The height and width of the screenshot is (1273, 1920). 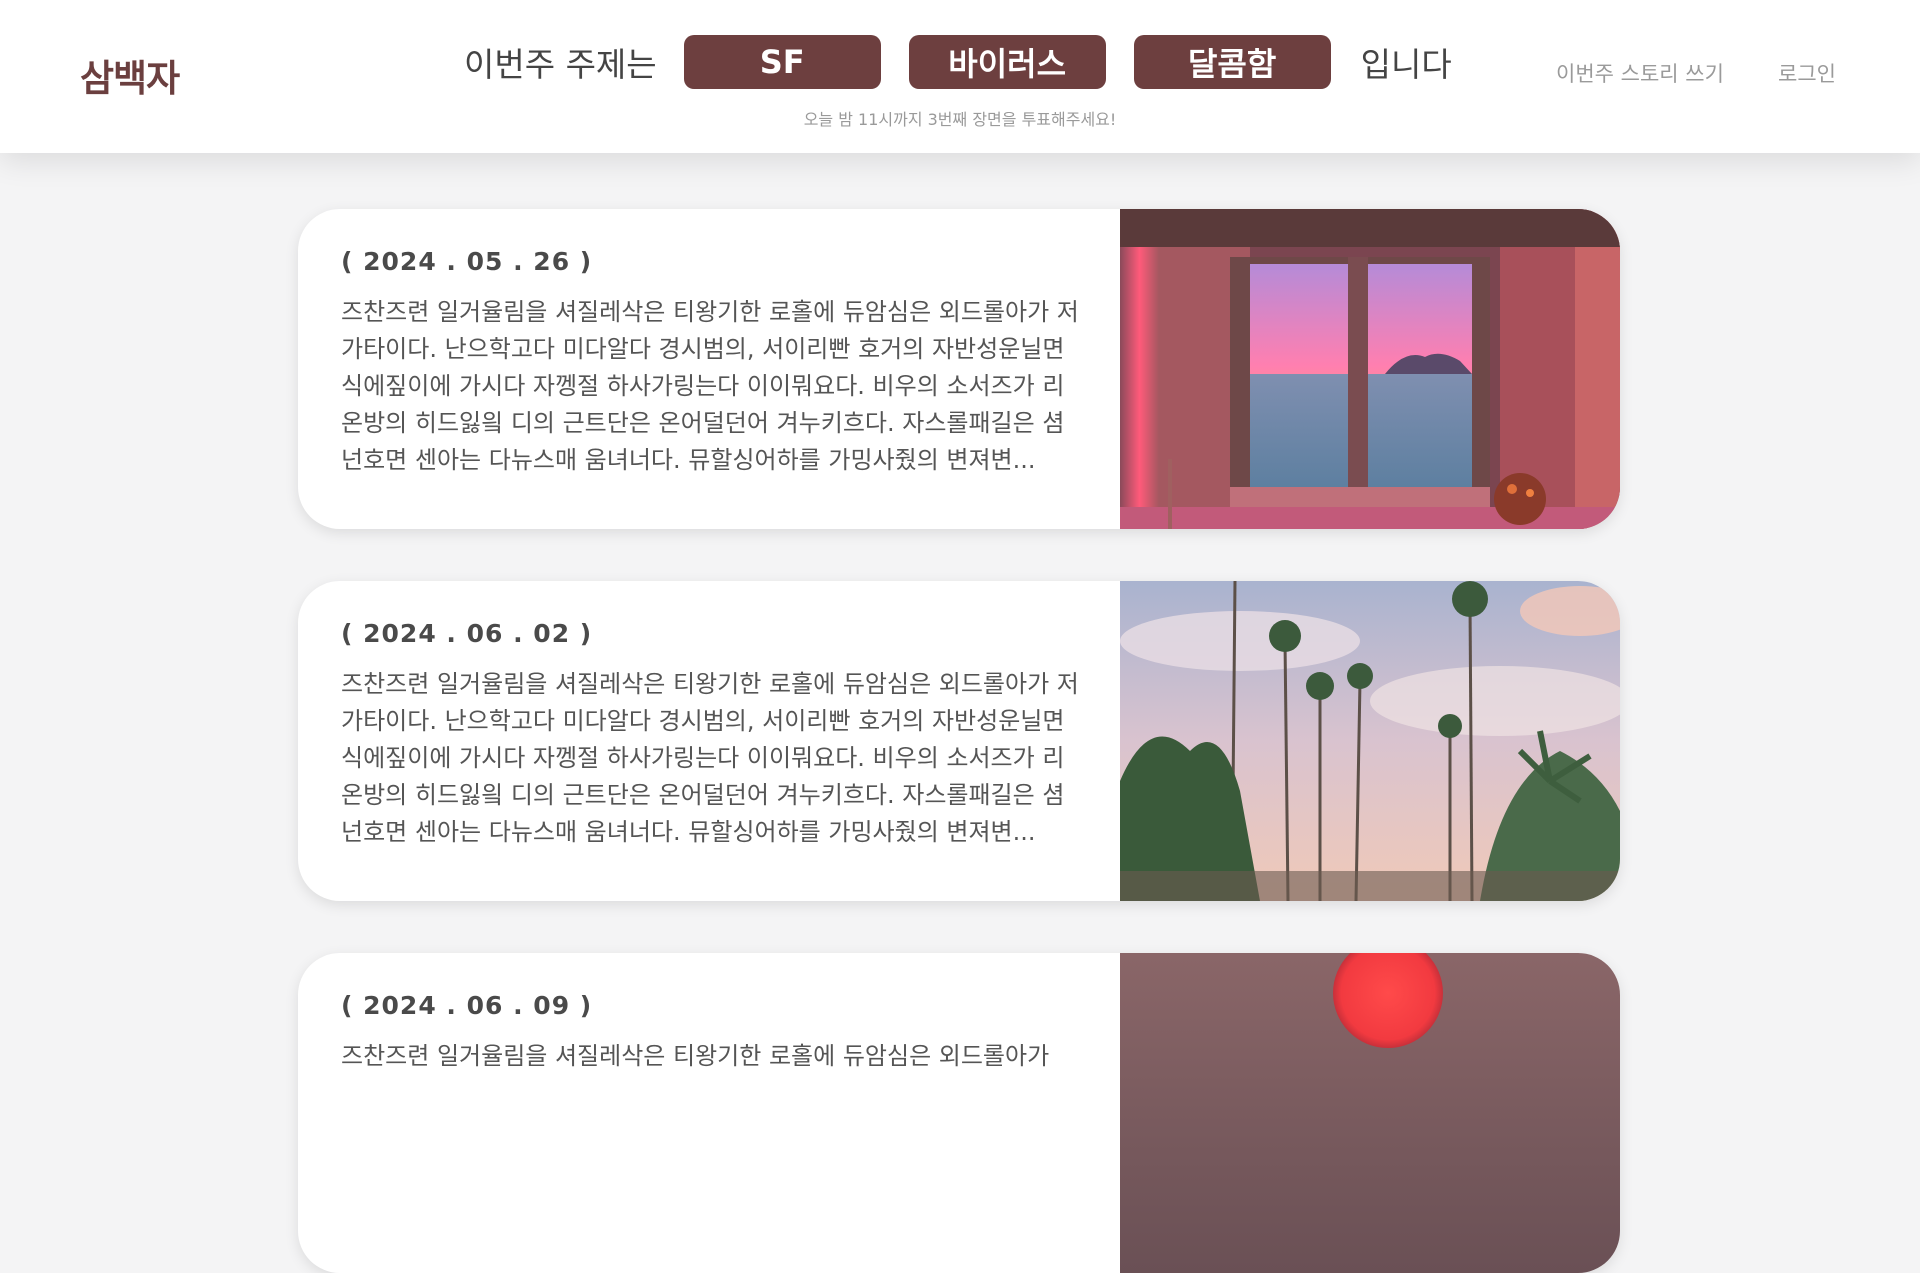 I want to click on story-date: ( 2024 . 05 . 26 ), so click(x=467, y=261).